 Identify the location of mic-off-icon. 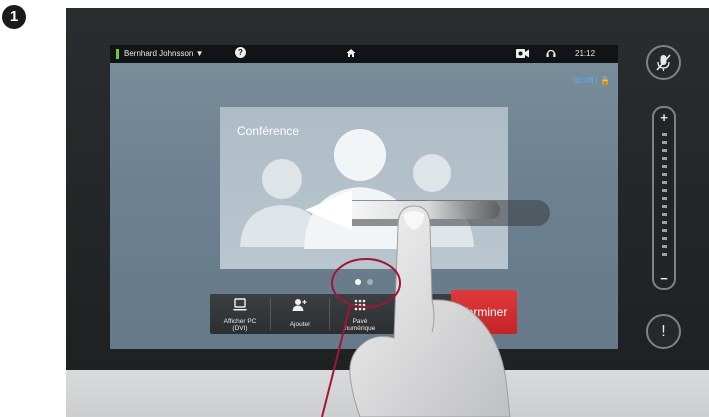
(663, 62).